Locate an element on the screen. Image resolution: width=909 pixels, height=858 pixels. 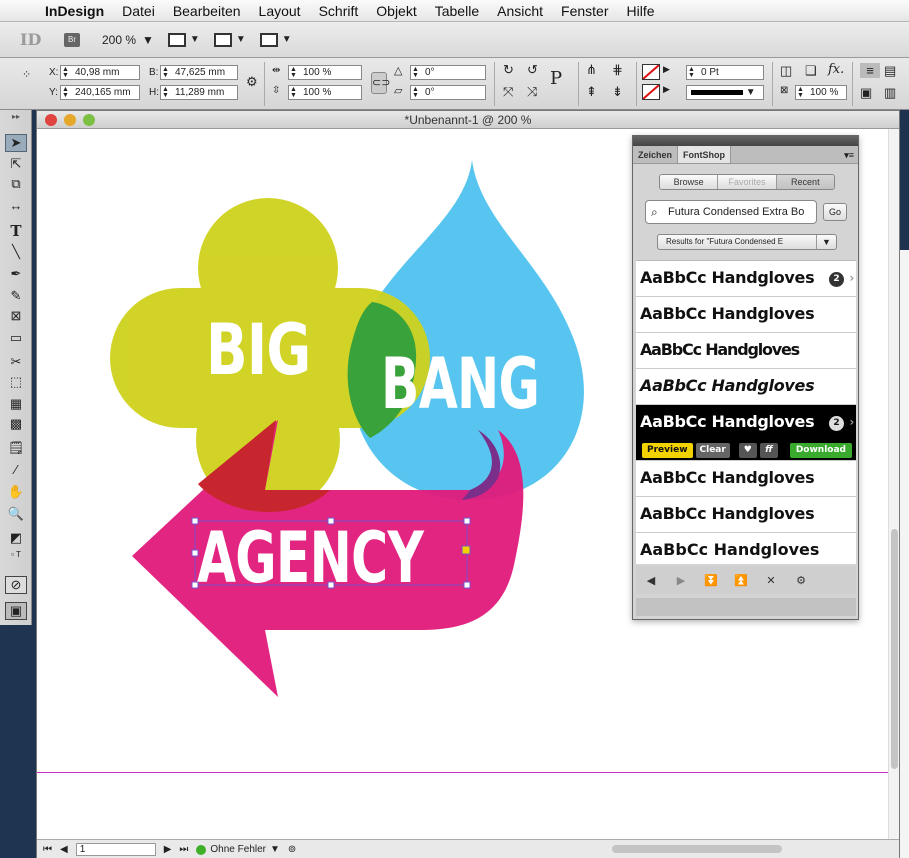
gap-tool-icon: ↔ is located at coordinates (16, 207).